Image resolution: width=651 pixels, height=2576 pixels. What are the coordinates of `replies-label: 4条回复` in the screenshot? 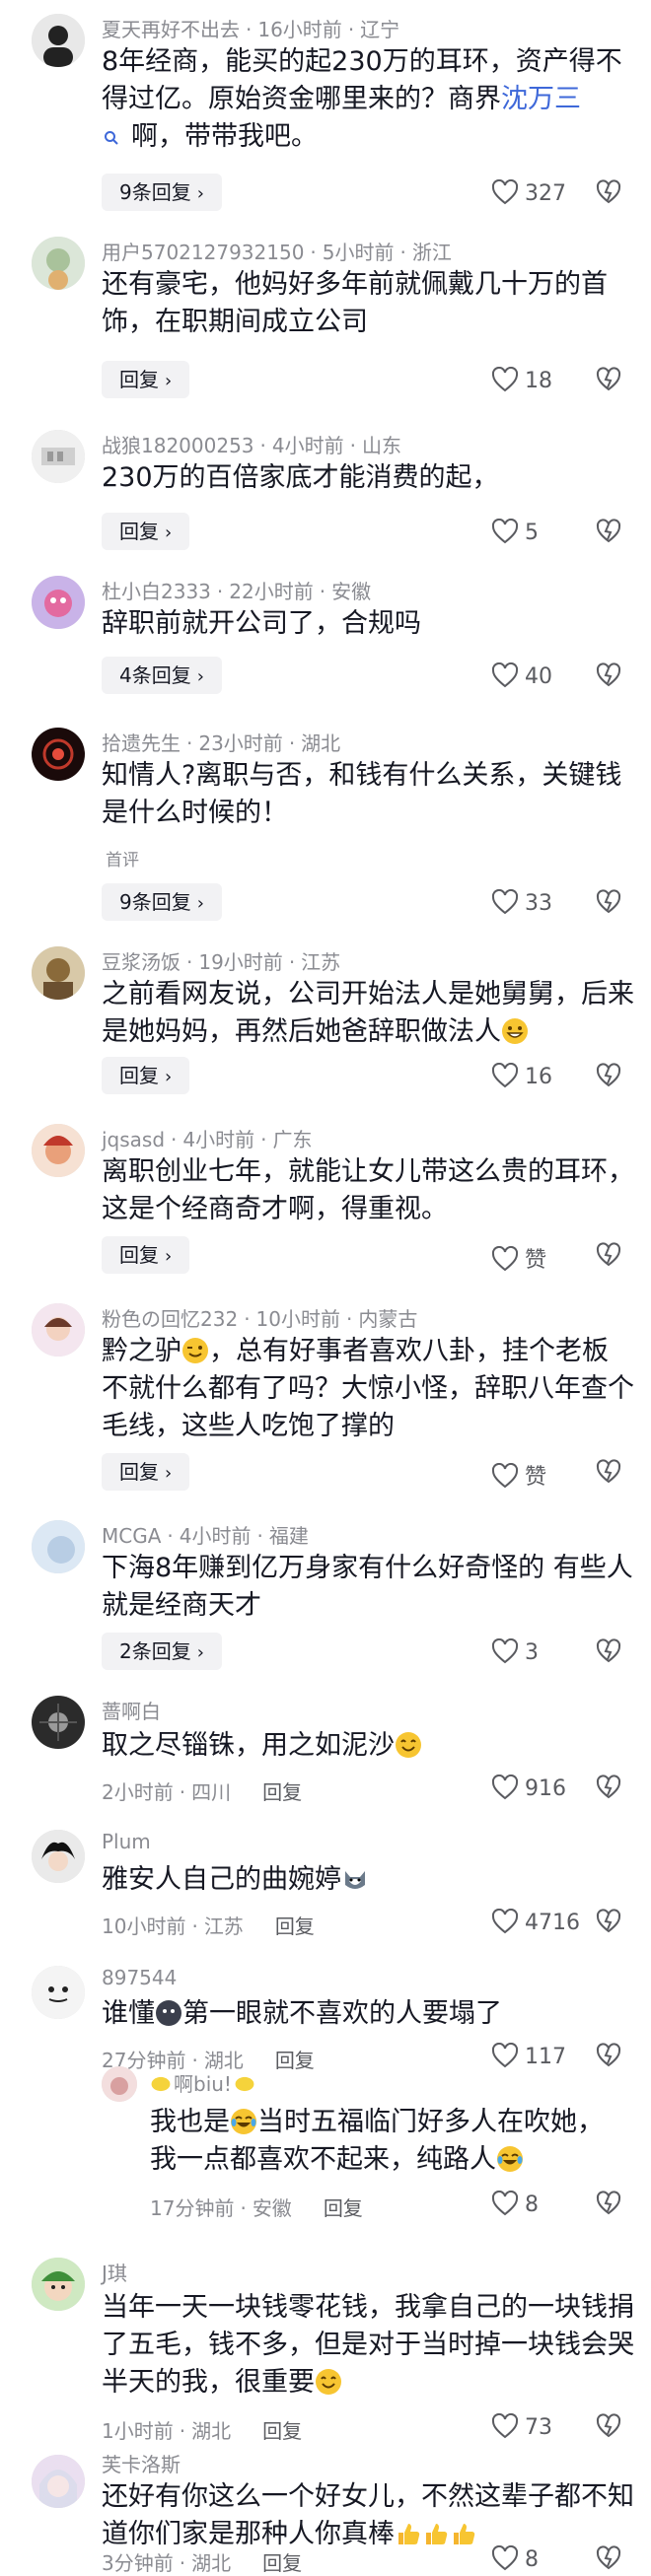 It's located at (155, 675).